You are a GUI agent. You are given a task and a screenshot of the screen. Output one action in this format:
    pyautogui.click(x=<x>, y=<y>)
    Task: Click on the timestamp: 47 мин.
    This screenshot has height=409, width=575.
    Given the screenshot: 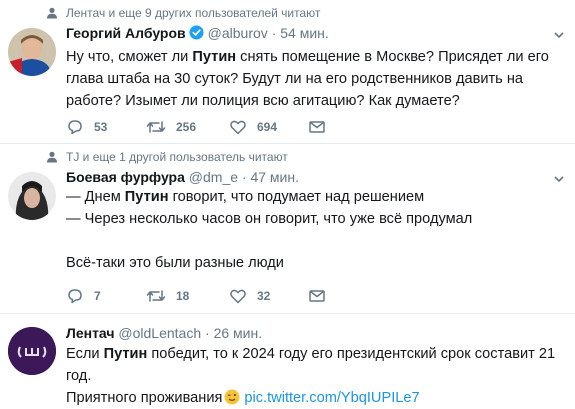 What is the action you would take?
    pyautogui.click(x=274, y=177)
    